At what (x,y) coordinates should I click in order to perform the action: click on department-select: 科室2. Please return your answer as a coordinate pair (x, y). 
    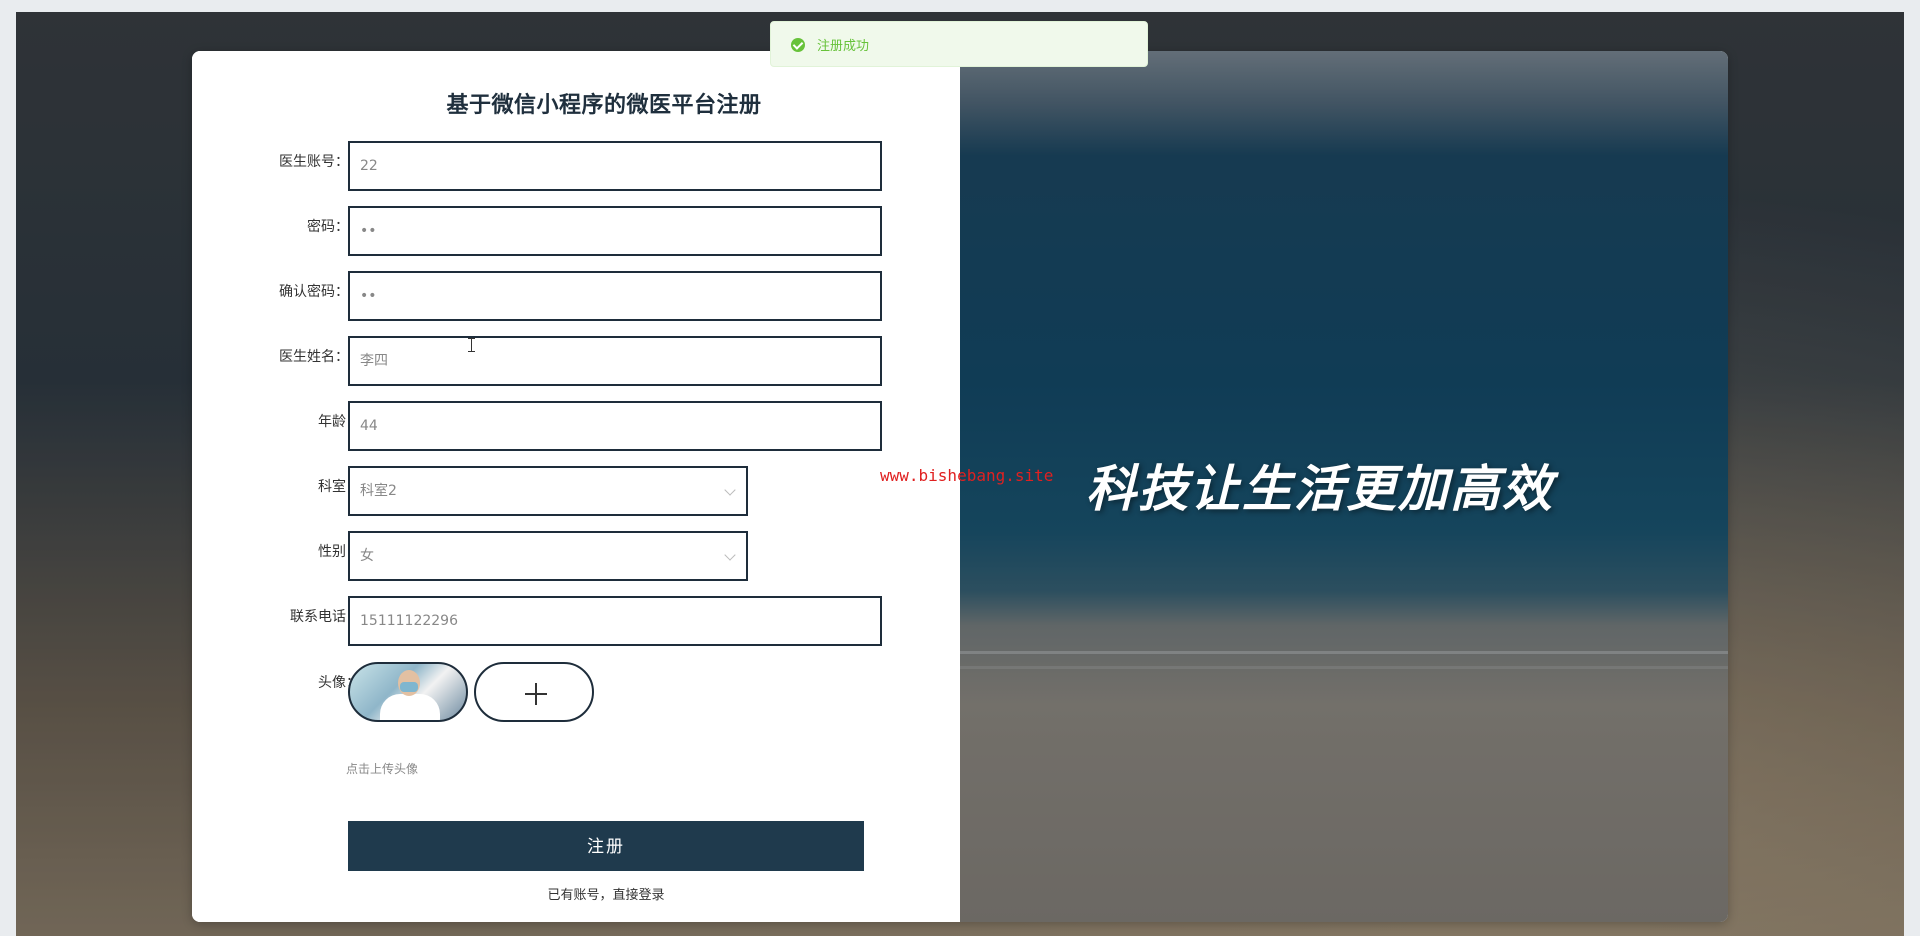
    Looking at the image, I should click on (548, 491).